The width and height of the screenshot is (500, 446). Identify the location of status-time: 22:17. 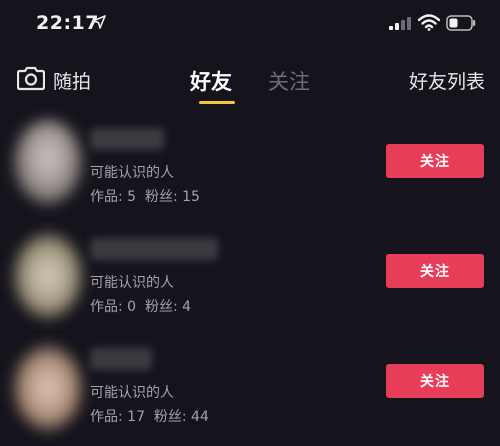
(67, 23).